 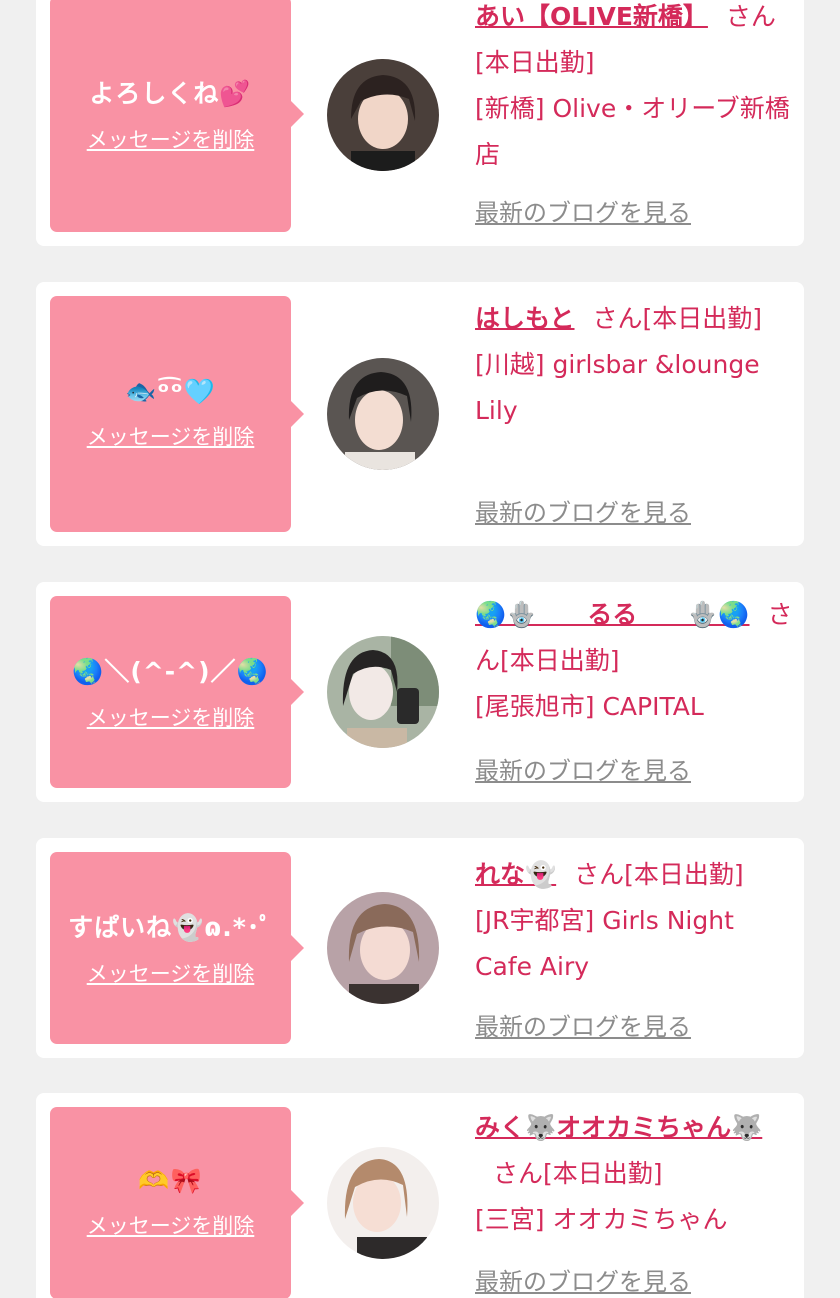 What do you see at coordinates (177, 116) in the screenshot?
I see `message-bubble: よろしくね💕 メッセージを削除` at bounding box center [177, 116].